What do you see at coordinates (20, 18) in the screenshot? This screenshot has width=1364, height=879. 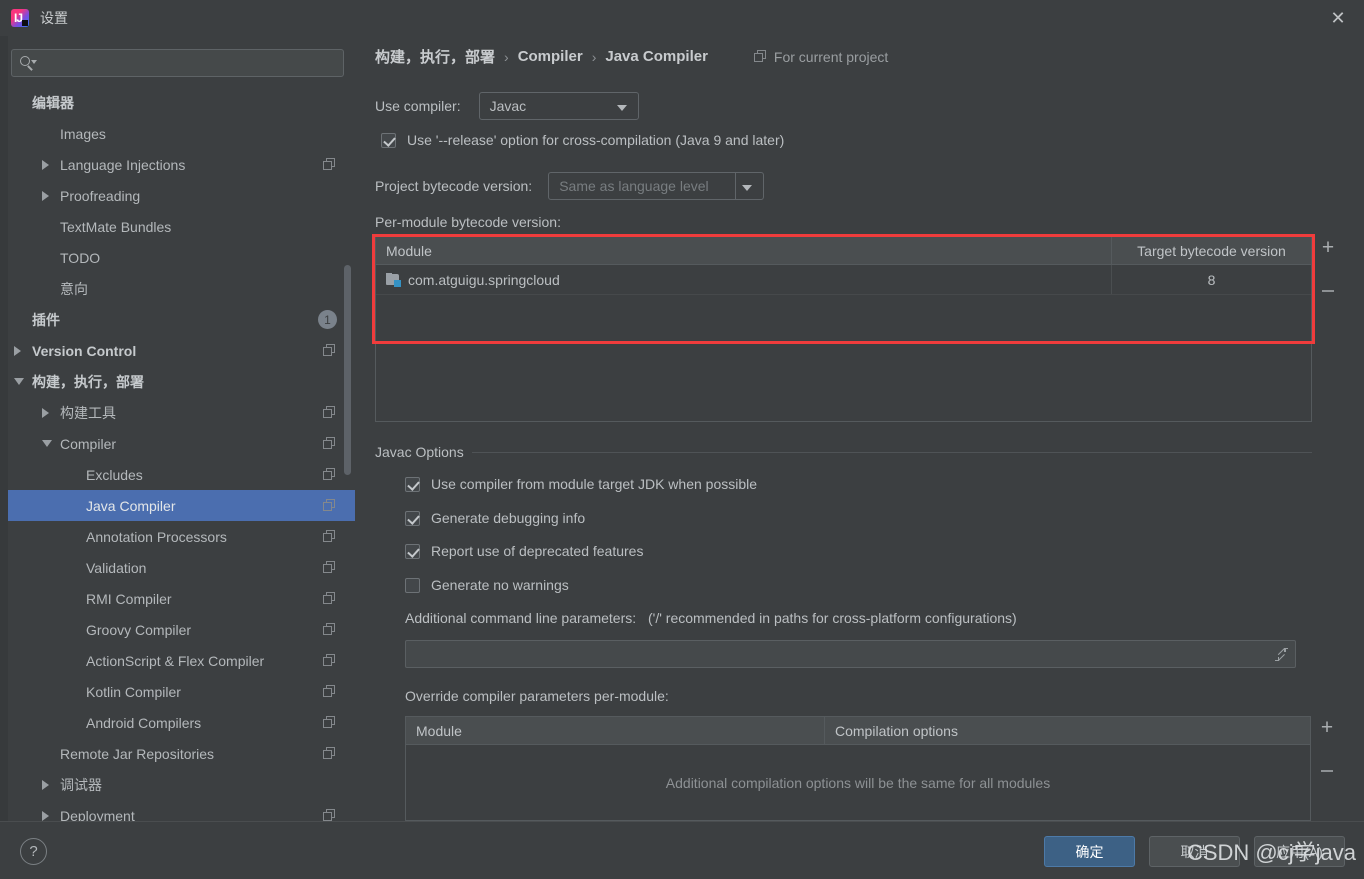 I see `intellij-idea-icon: IJ` at bounding box center [20, 18].